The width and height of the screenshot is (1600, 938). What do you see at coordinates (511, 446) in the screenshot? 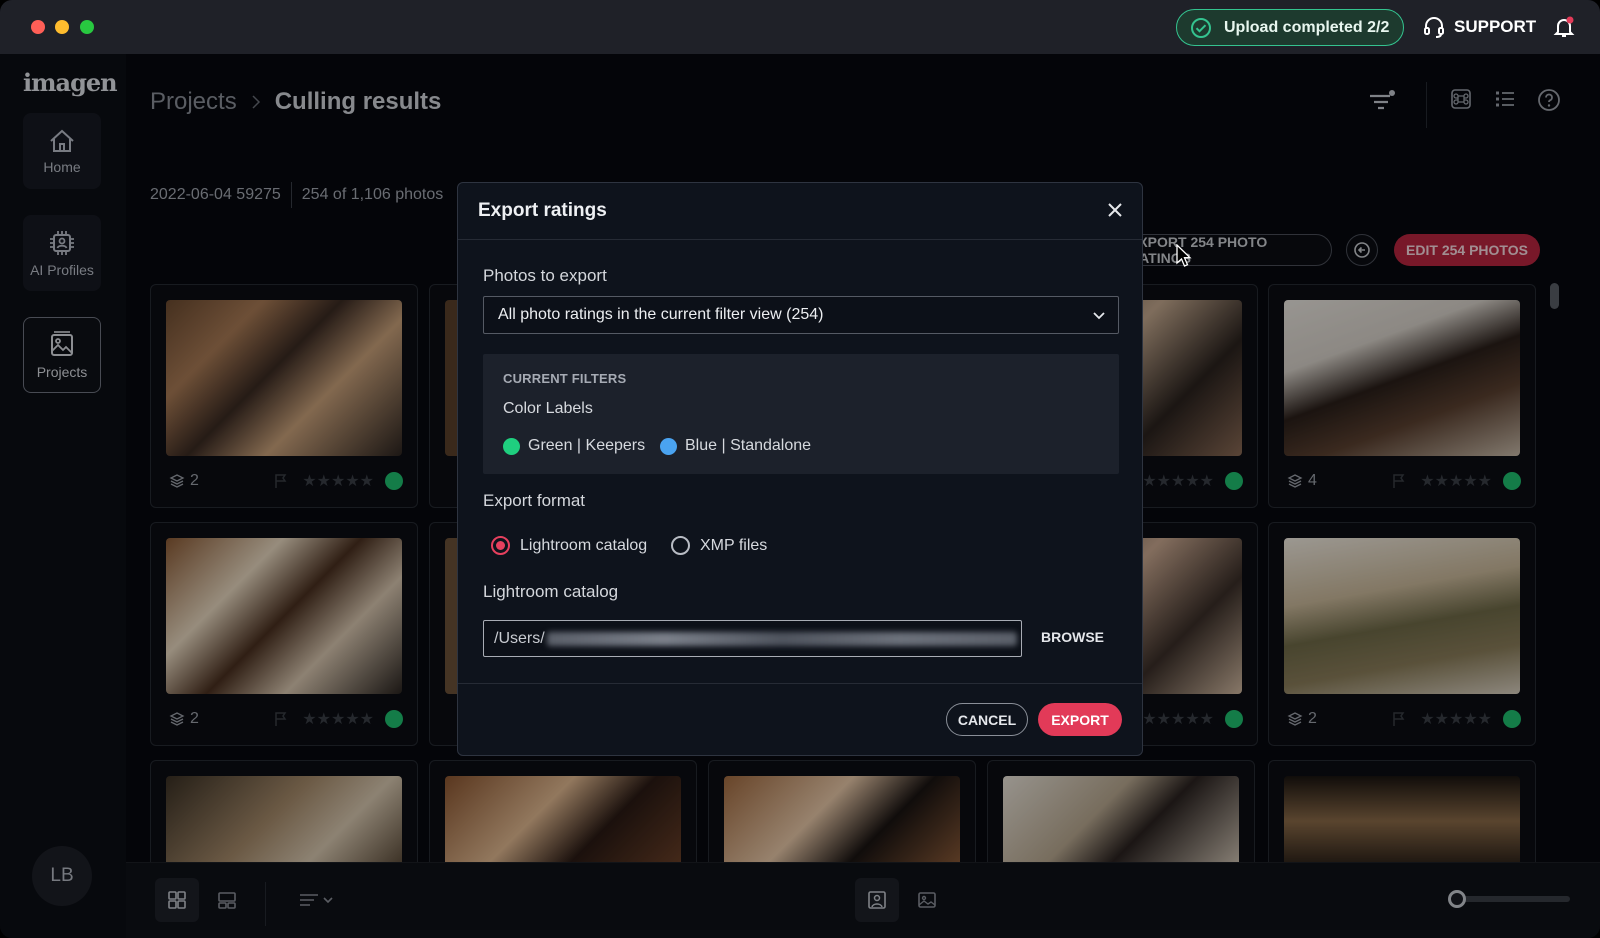
I see `green-label-dot` at bounding box center [511, 446].